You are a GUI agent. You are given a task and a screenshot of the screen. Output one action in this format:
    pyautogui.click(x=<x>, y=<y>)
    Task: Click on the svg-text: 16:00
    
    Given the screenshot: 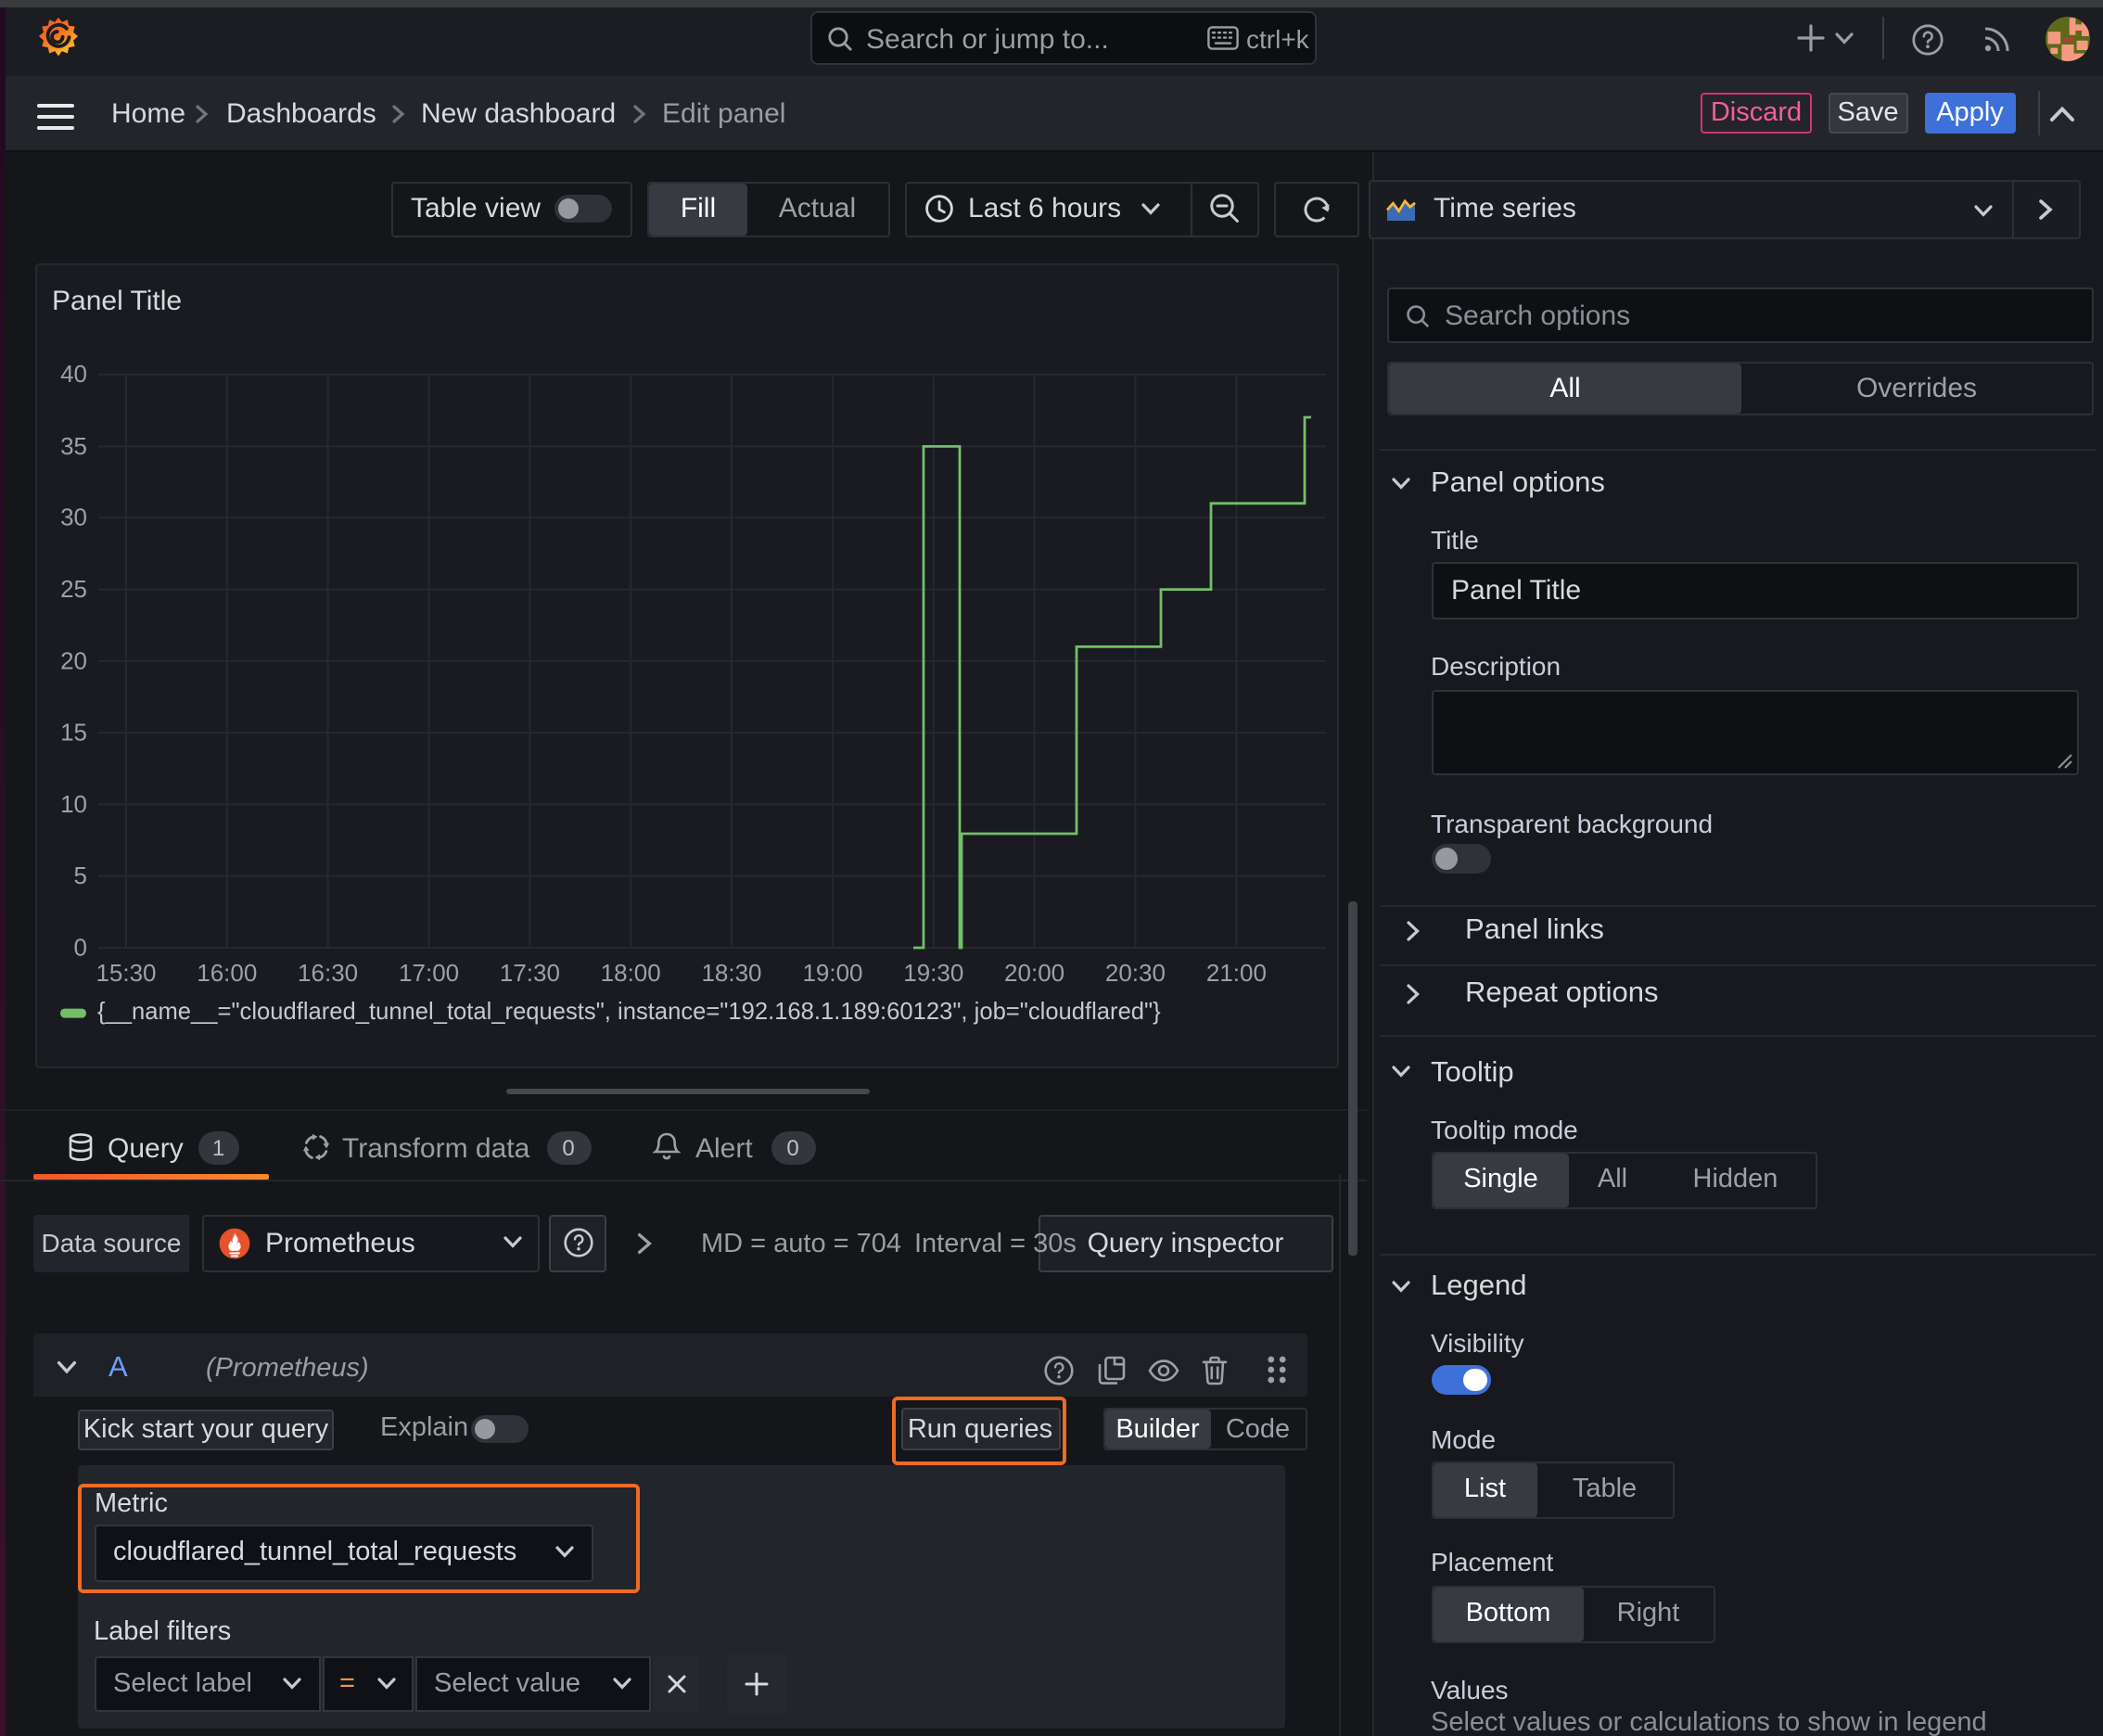 What is the action you would take?
    pyautogui.click(x=227, y=973)
    